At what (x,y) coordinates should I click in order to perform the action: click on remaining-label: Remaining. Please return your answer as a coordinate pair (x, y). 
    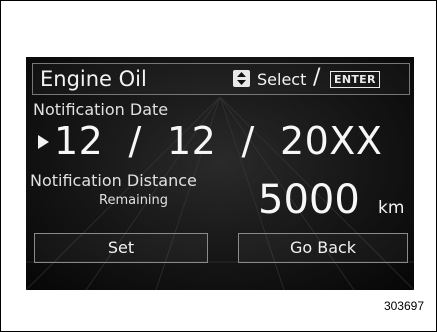
    Looking at the image, I should click on (134, 200).